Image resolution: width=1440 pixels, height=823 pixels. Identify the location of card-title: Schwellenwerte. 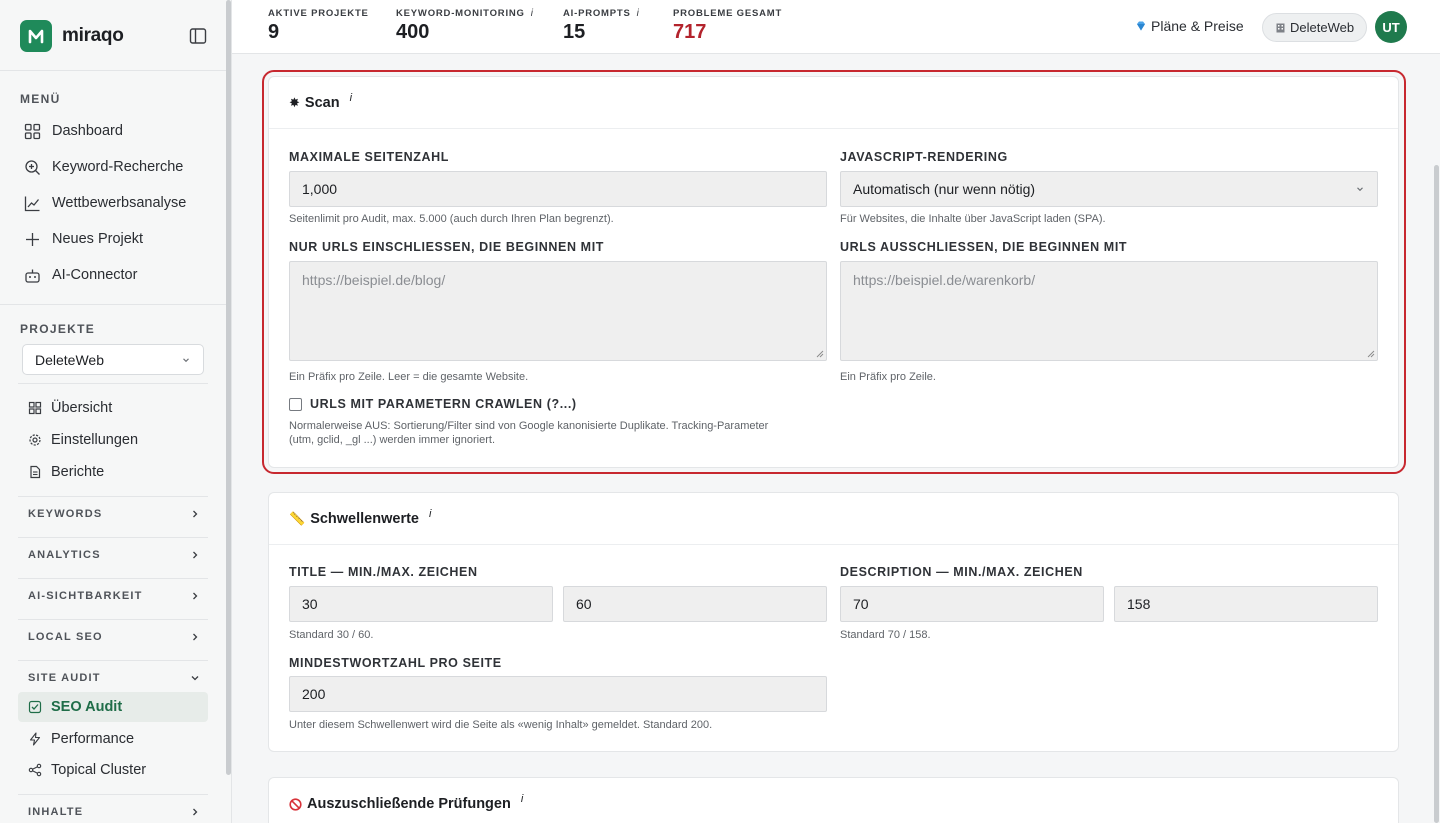
(364, 518).